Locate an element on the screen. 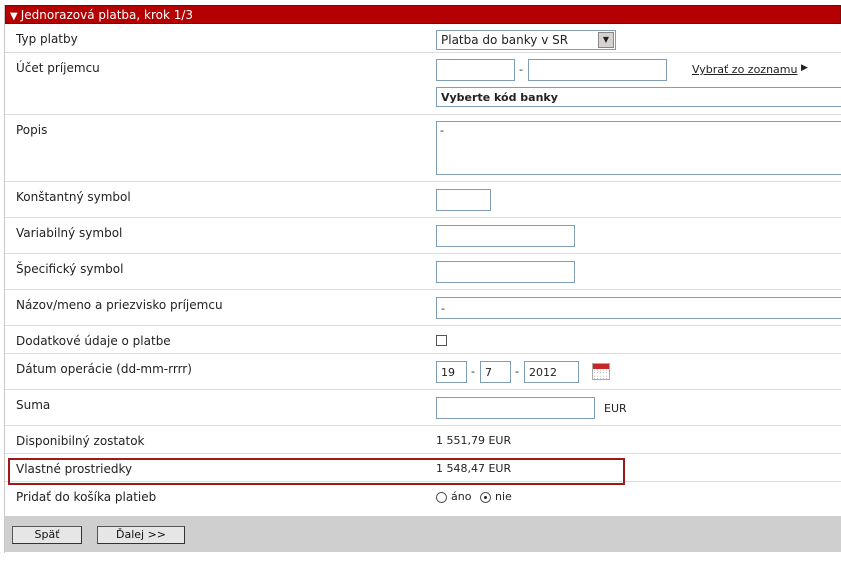  play-arrow-icon: ▶ is located at coordinates (804, 68).